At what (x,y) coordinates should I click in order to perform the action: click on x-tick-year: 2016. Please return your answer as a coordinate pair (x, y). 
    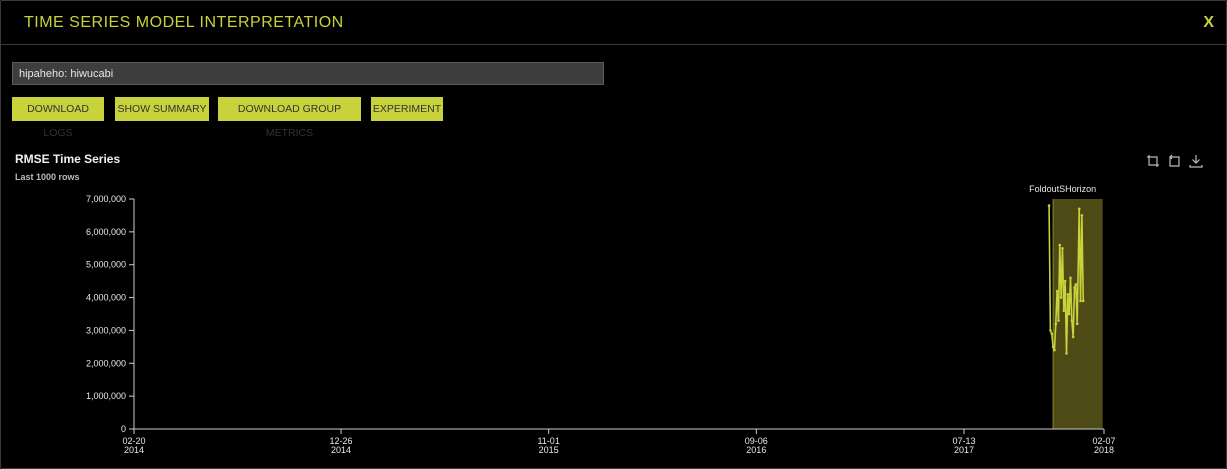
    Looking at the image, I should click on (756, 450).